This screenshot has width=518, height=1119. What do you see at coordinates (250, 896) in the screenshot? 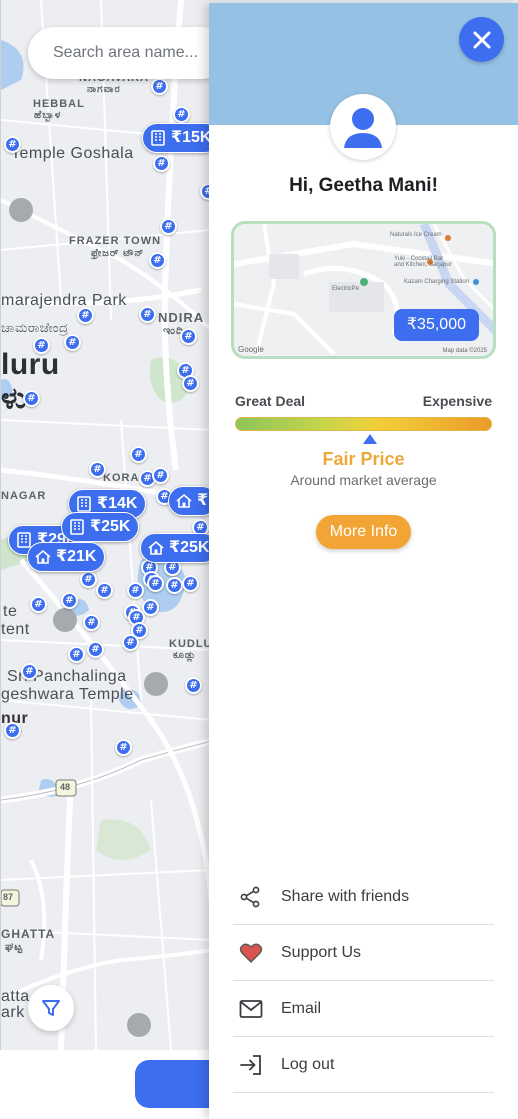
I see `share-icon` at bounding box center [250, 896].